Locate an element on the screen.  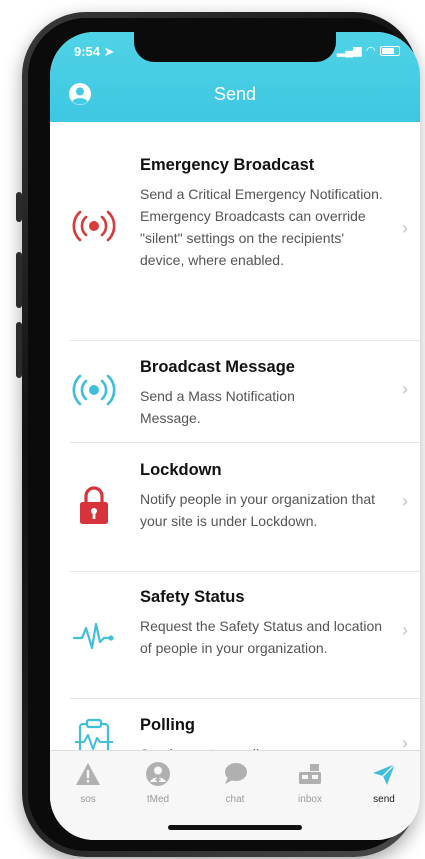
page-title: Send is located at coordinates (235, 94).